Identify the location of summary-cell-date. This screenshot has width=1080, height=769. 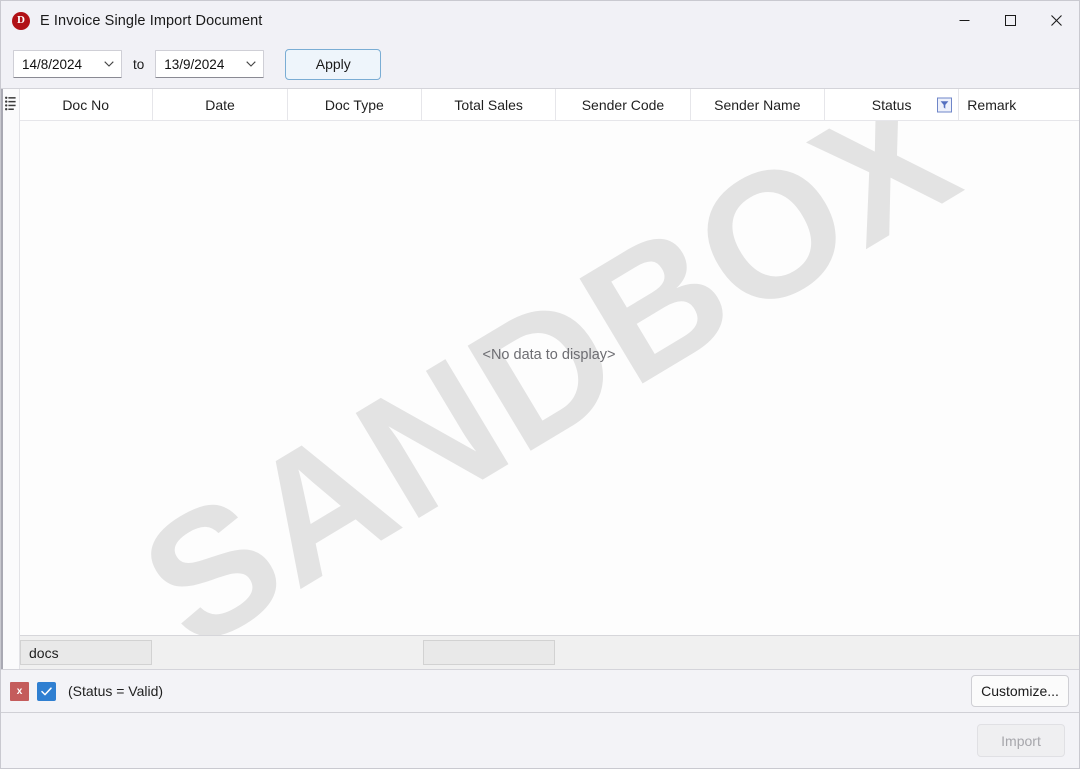
(220, 652).